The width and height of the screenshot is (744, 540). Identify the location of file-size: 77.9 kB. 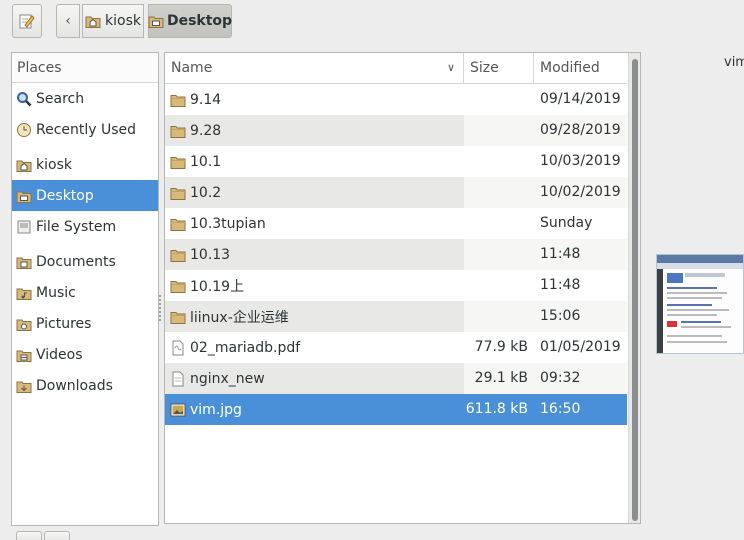
(501, 347).